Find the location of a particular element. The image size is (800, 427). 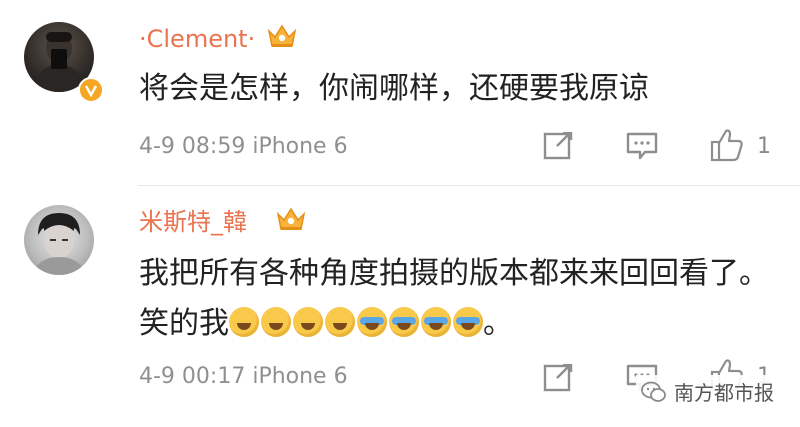

avatar is located at coordinates (59, 240).